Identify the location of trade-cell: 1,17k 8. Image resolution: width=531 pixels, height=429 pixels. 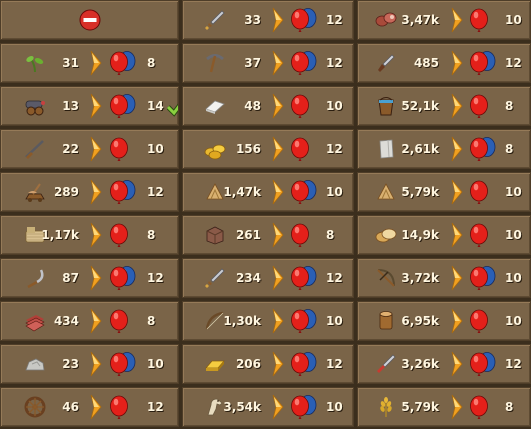
(89, 235).